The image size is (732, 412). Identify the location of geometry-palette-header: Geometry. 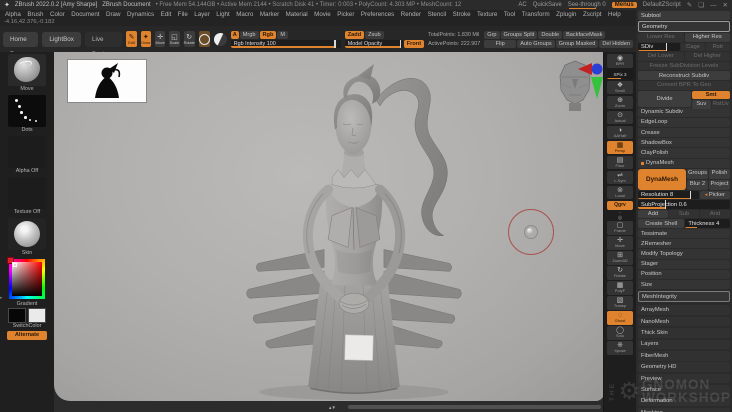
(684, 26).